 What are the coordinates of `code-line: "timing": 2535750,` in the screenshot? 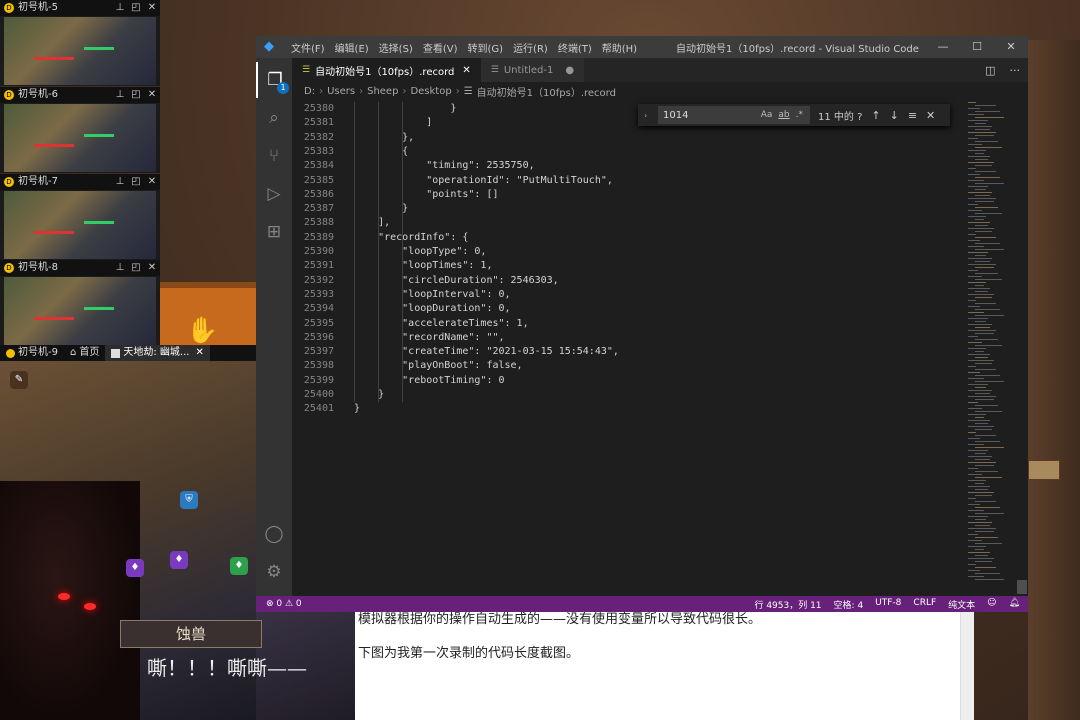 It's located at (444, 166).